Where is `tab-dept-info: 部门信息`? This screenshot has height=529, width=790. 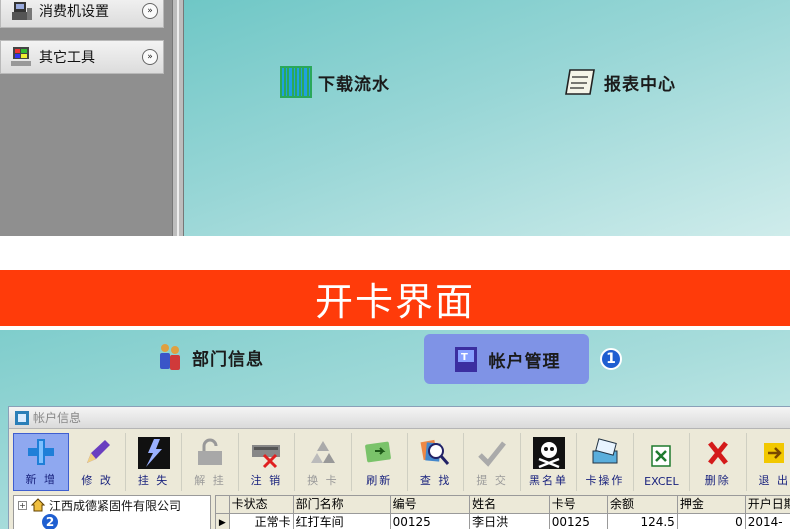 tab-dept-info: 部门信息 is located at coordinates (210, 357).